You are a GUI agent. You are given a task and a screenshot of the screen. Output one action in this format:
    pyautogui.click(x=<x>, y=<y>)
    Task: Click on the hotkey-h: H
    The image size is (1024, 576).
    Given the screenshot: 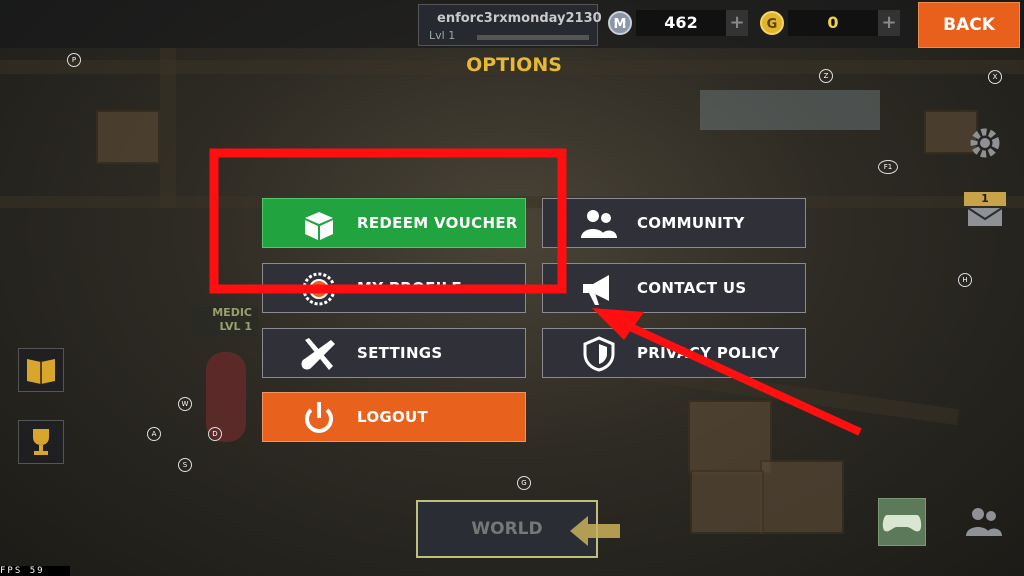 What is the action you would take?
    pyautogui.click(x=965, y=280)
    